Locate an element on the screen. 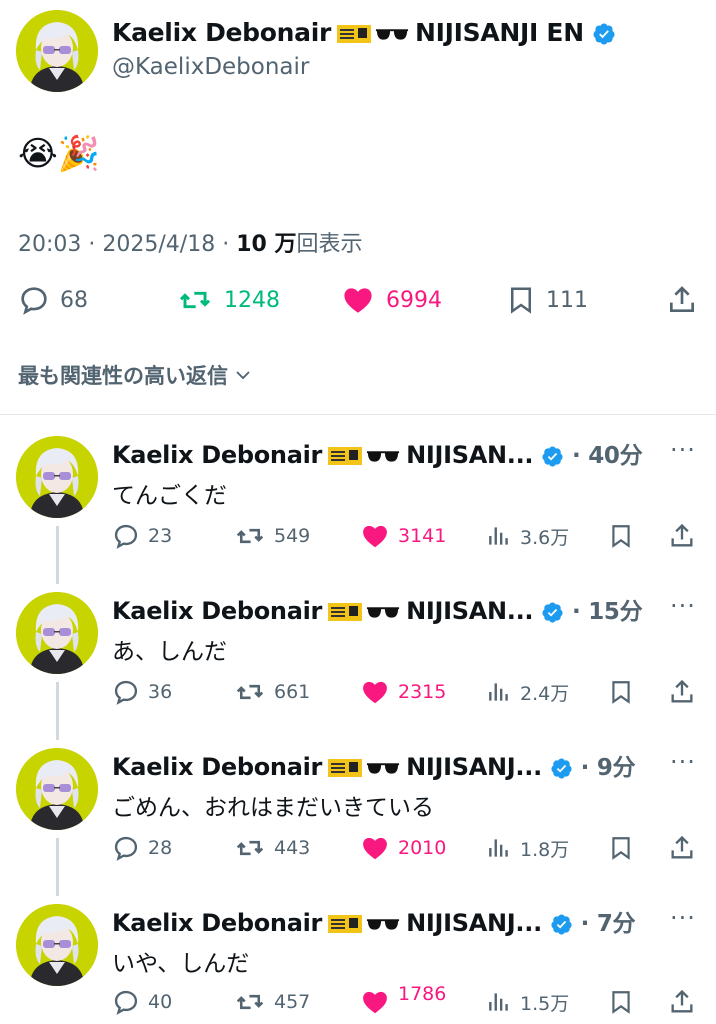 This screenshot has height=1024, width=716. reply-author: Kaelix Debonair NIJISANJ... · 7分 is located at coordinates (374, 921).